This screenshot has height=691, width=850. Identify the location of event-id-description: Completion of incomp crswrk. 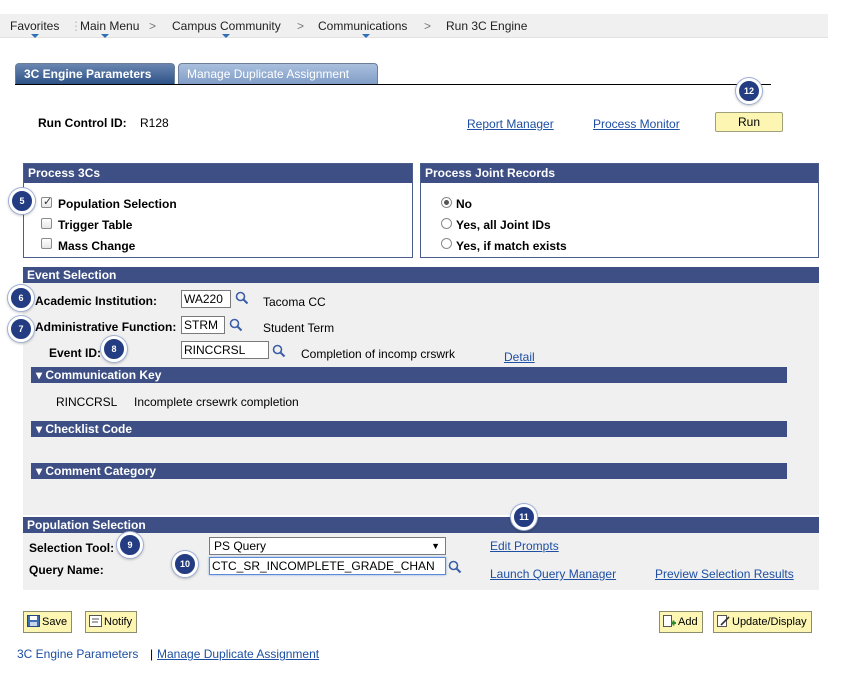
(378, 354).